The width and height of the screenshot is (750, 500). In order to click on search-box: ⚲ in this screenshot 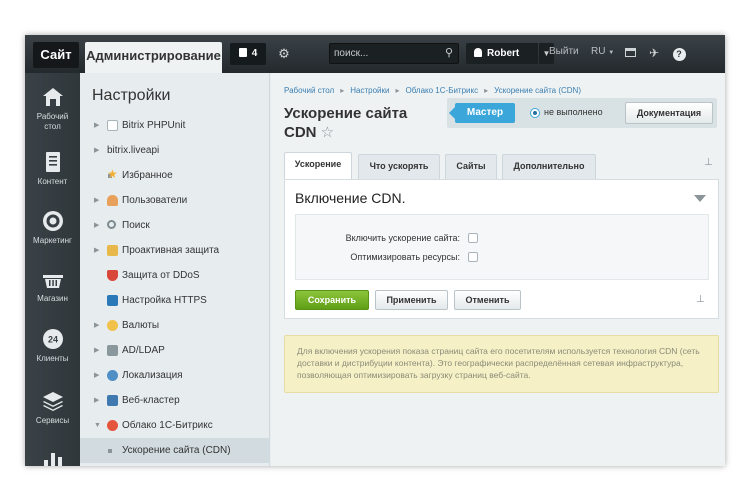, I will do `click(394, 53)`.